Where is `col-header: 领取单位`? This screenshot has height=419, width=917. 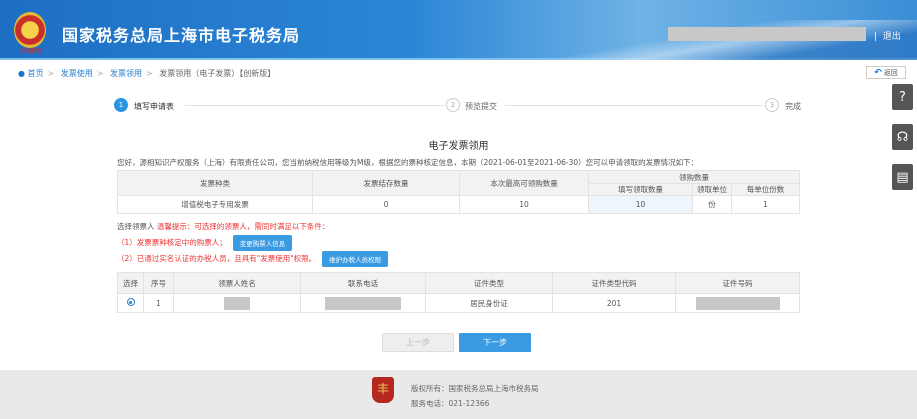 col-header: 领取单位 is located at coordinates (712, 189).